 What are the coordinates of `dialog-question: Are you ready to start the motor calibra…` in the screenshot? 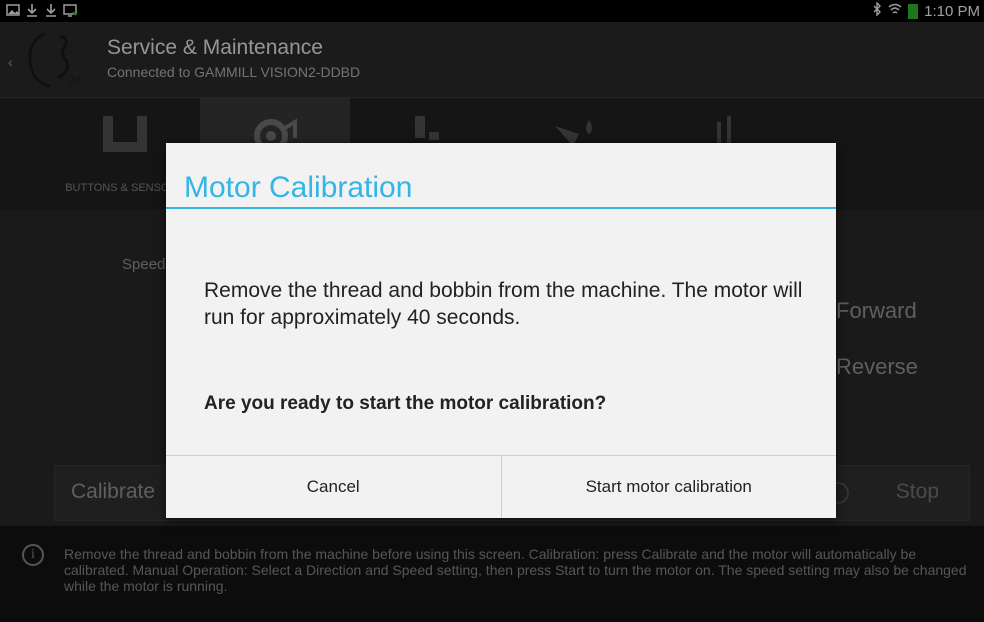 It's located at (405, 403).